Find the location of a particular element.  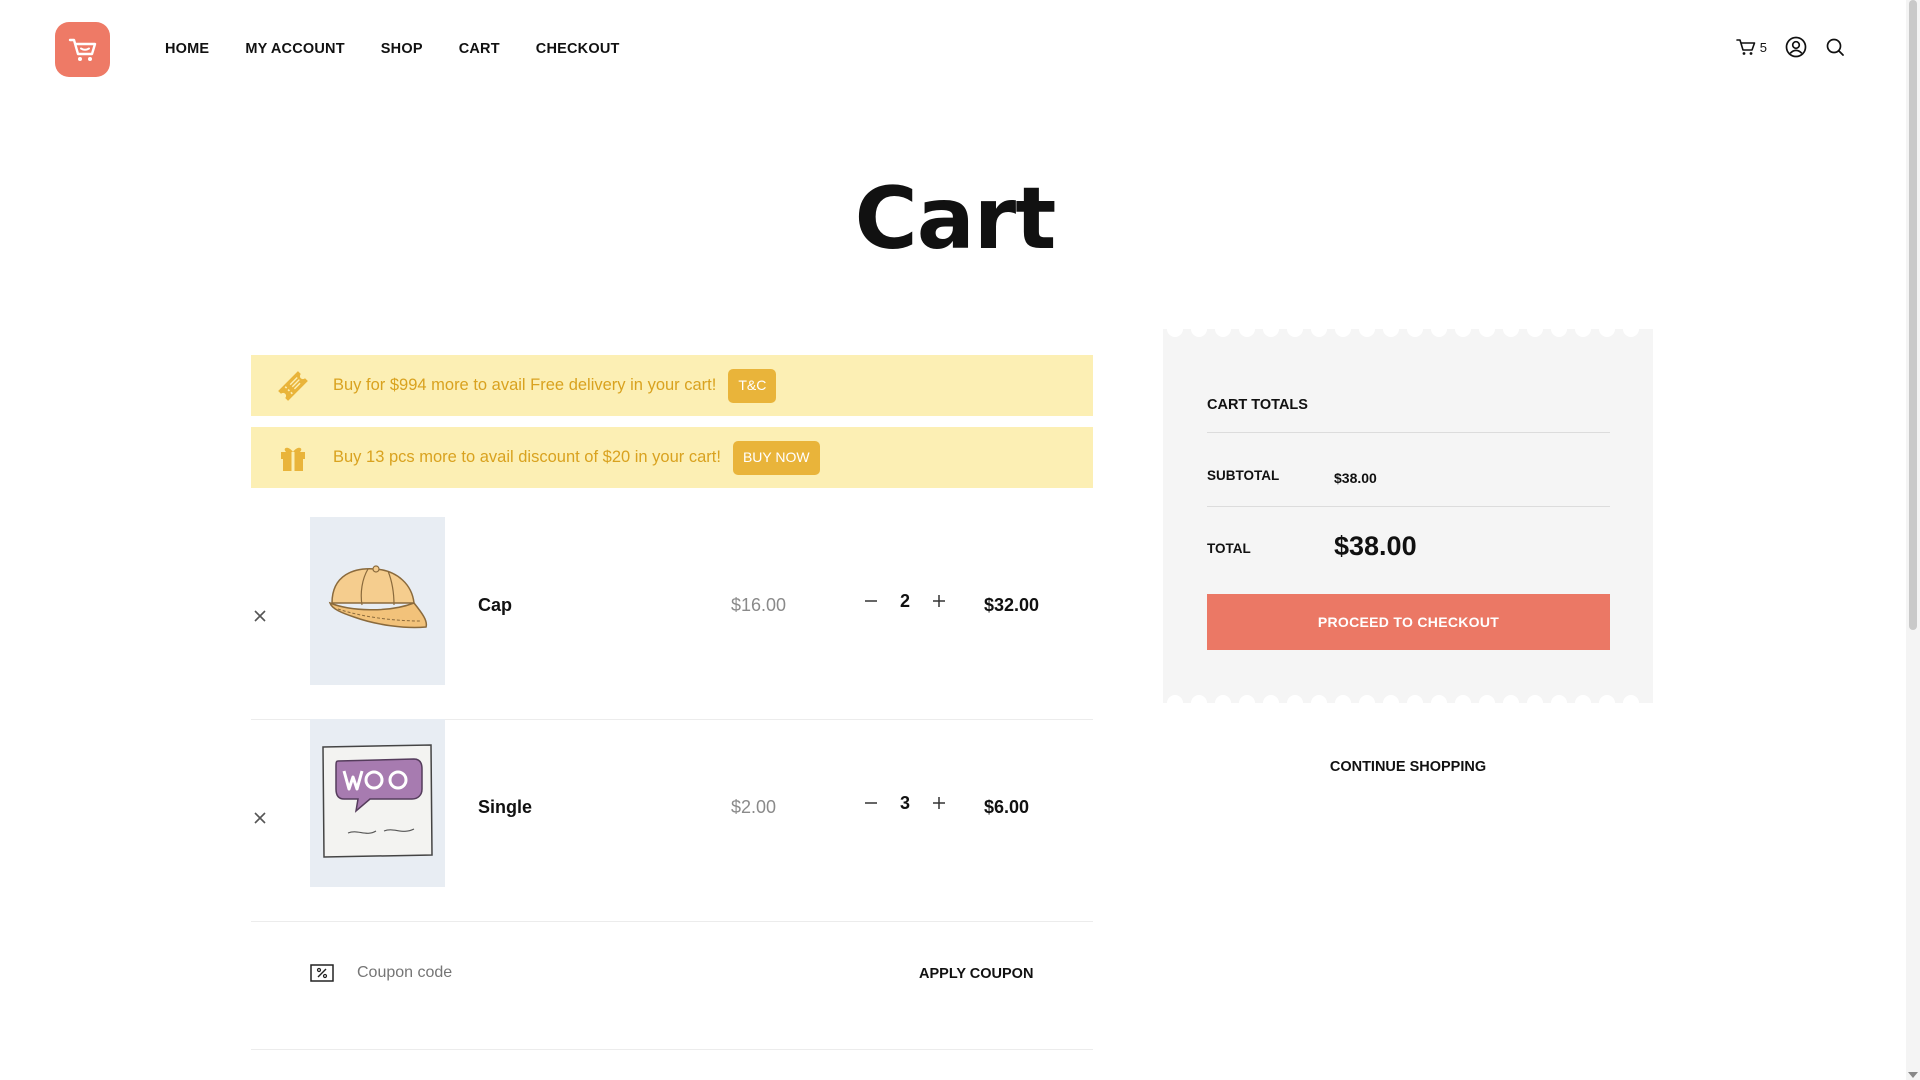

nav-checkout: CHECKOUT is located at coordinates (578, 49).